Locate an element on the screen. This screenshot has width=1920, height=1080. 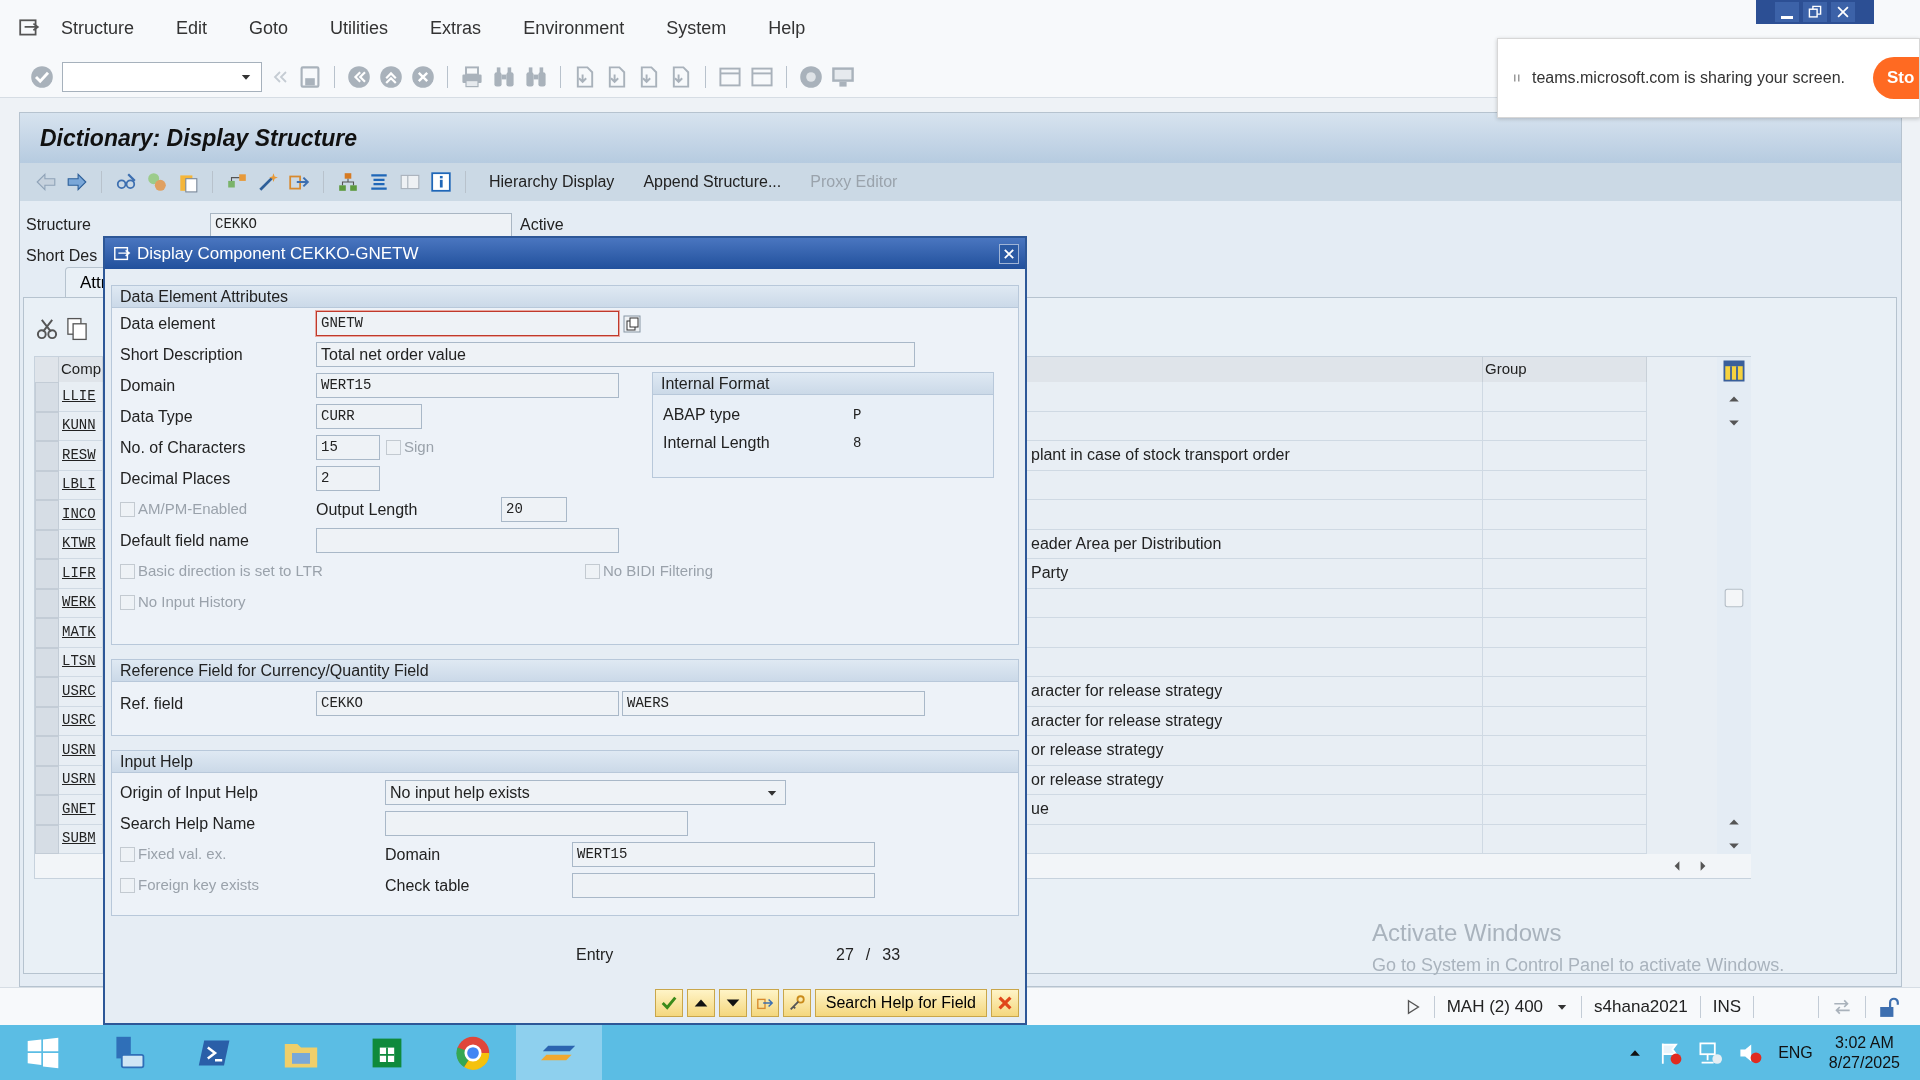
input-field: 15 is located at coordinates (348, 447).